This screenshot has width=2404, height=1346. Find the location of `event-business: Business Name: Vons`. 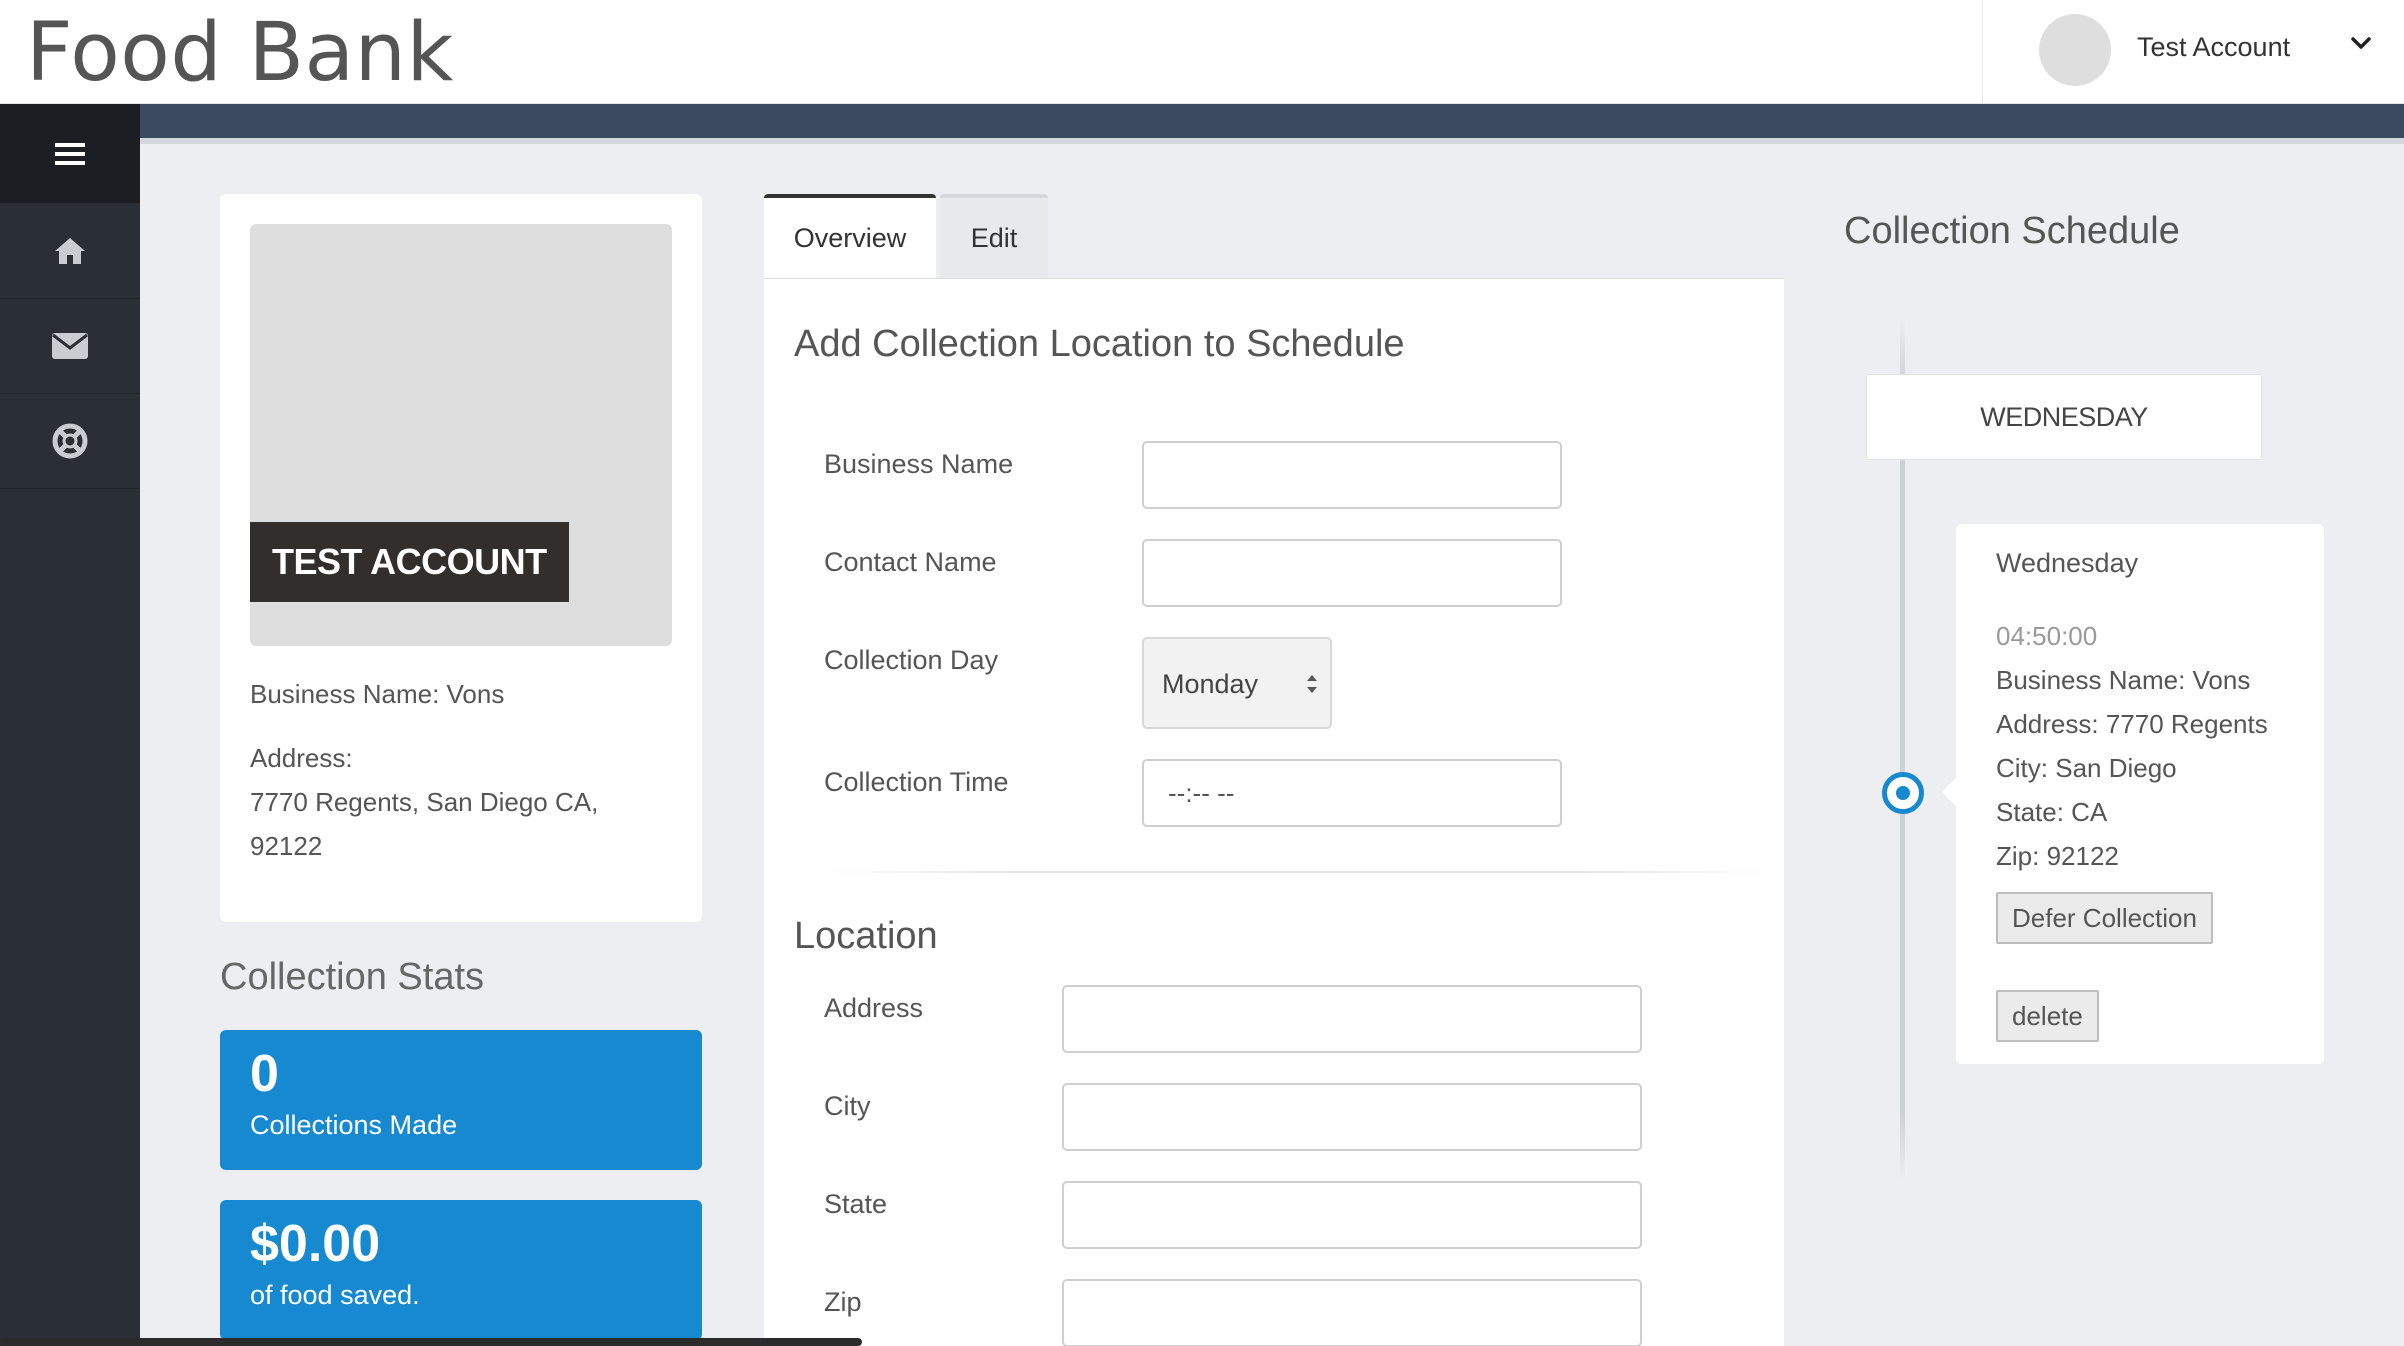

event-business: Business Name: Vons is located at coordinates (2123, 680).